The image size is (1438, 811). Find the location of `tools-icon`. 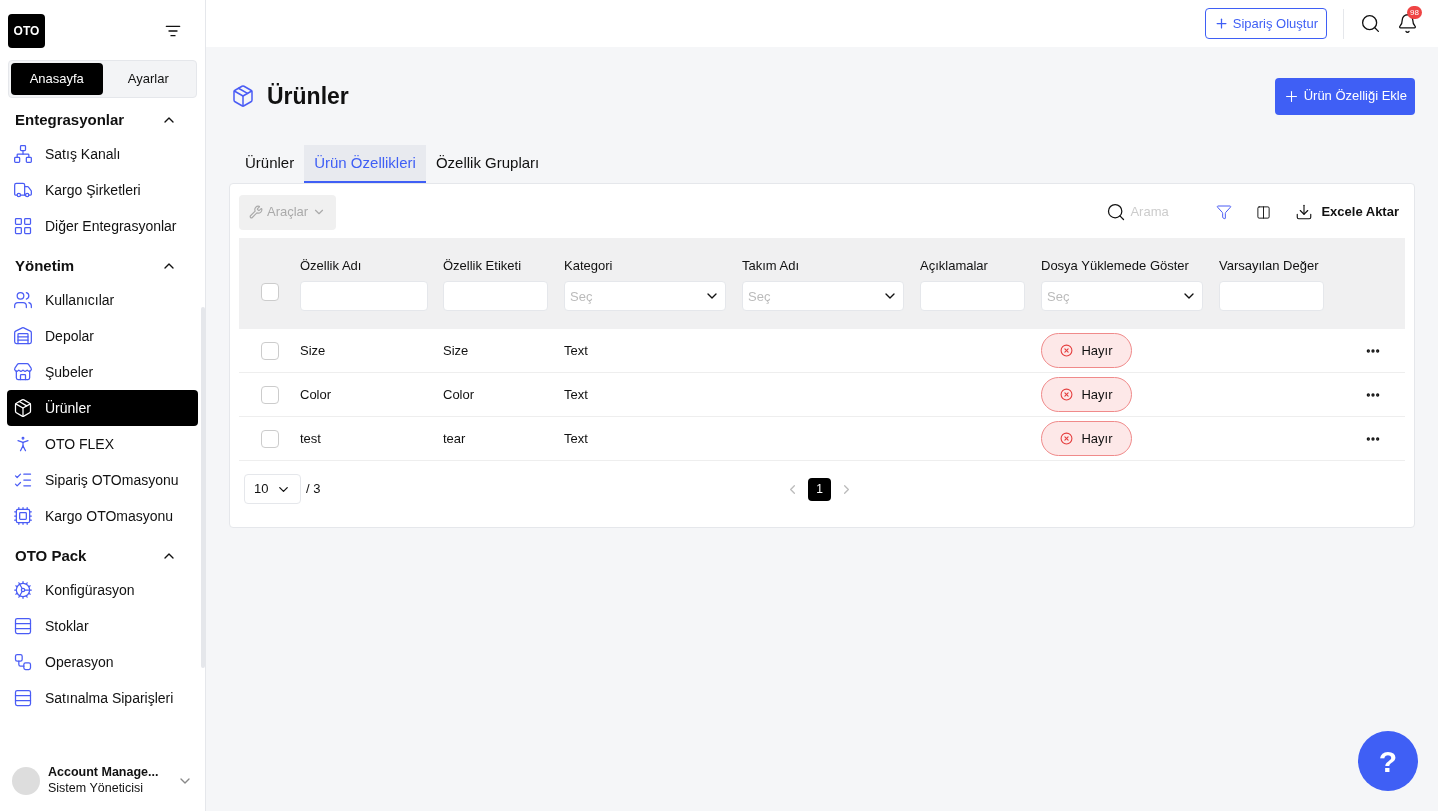

tools-icon is located at coordinates (256, 212).